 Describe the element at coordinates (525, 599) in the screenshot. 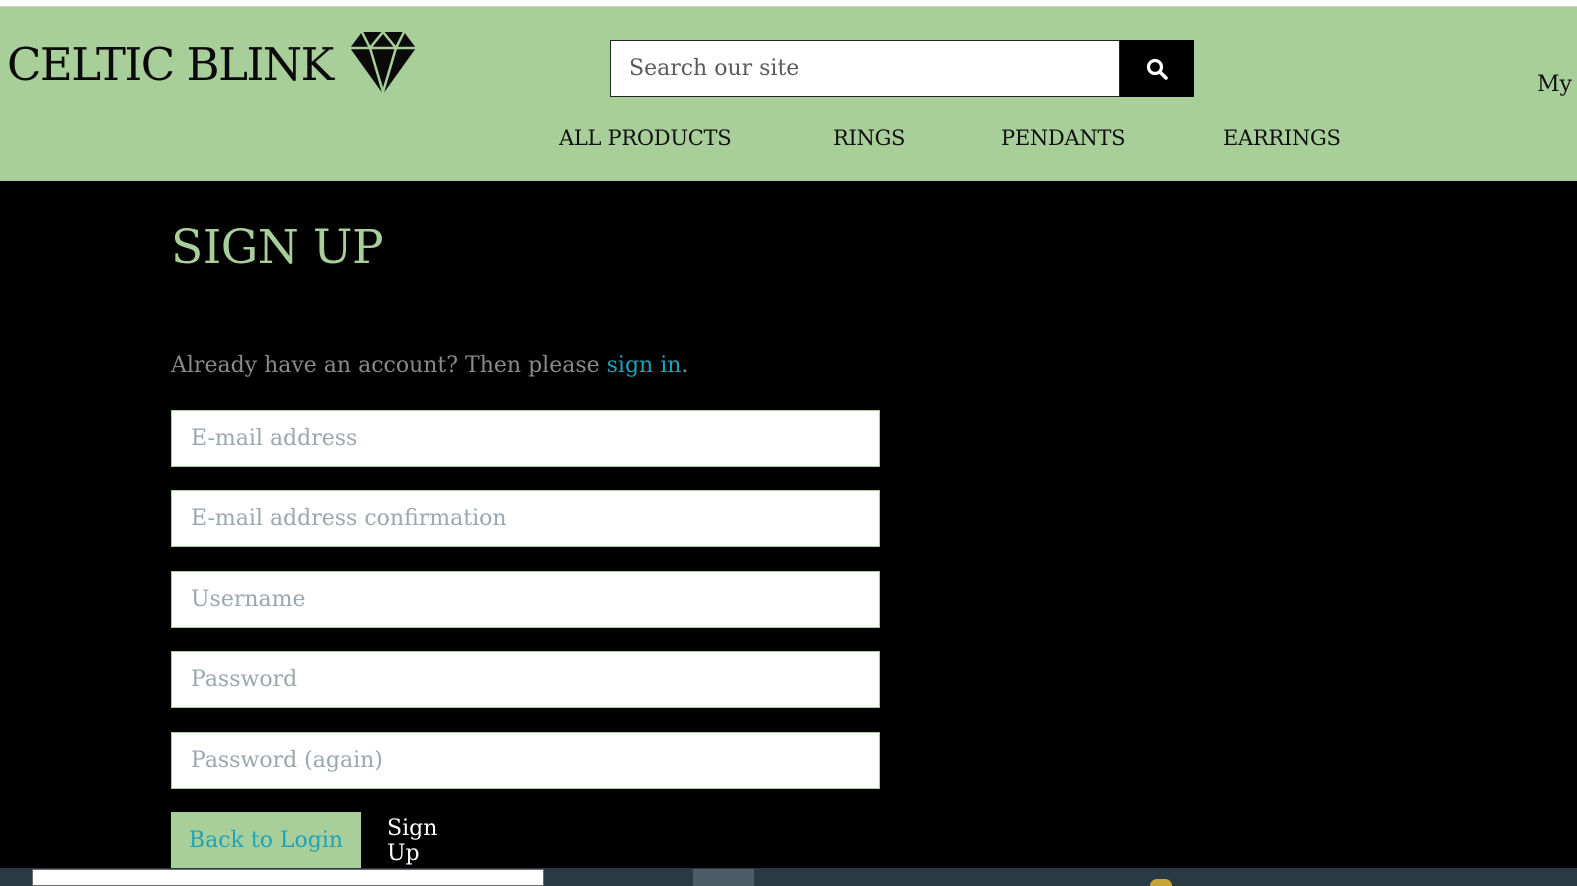

I see `username-field` at that location.